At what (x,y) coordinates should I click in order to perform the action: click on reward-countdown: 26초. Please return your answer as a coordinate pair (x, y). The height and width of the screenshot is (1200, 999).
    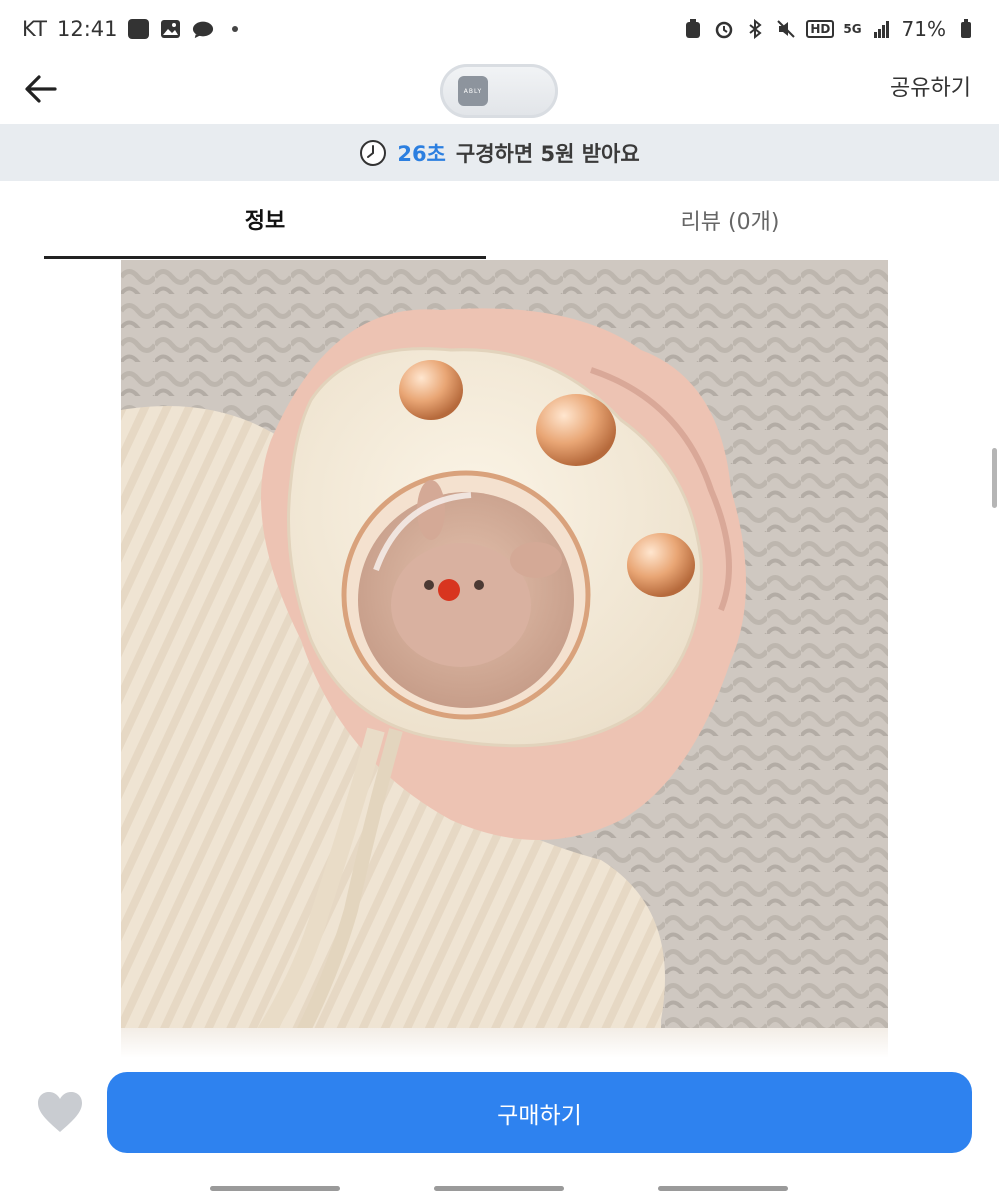
    Looking at the image, I should click on (421, 153).